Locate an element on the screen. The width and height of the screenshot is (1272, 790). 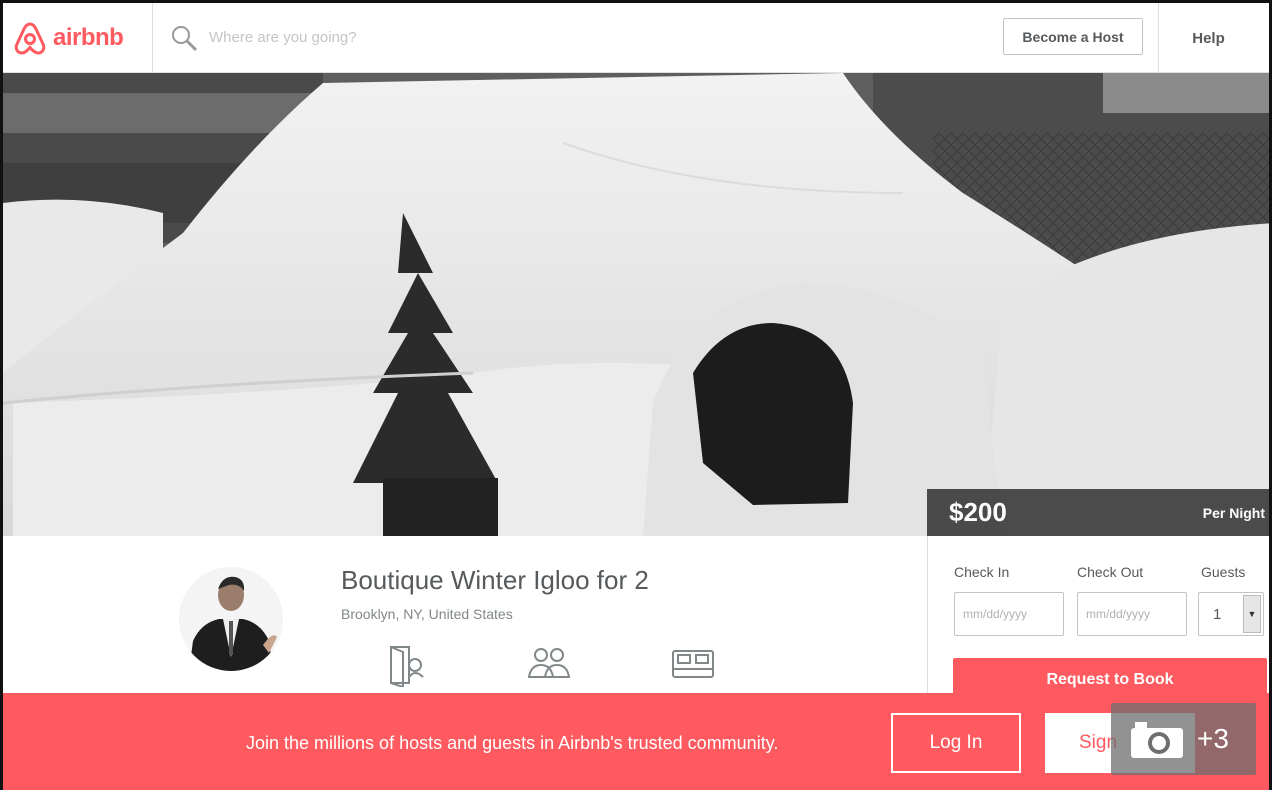
price-bar: $200 Per Night is located at coordinates (1098, 512).